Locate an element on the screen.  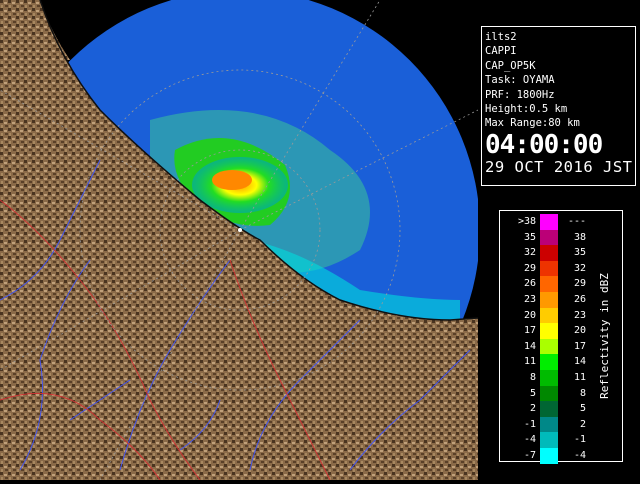
height-value: Height:0.5 km is located at coordinates (526, 109).